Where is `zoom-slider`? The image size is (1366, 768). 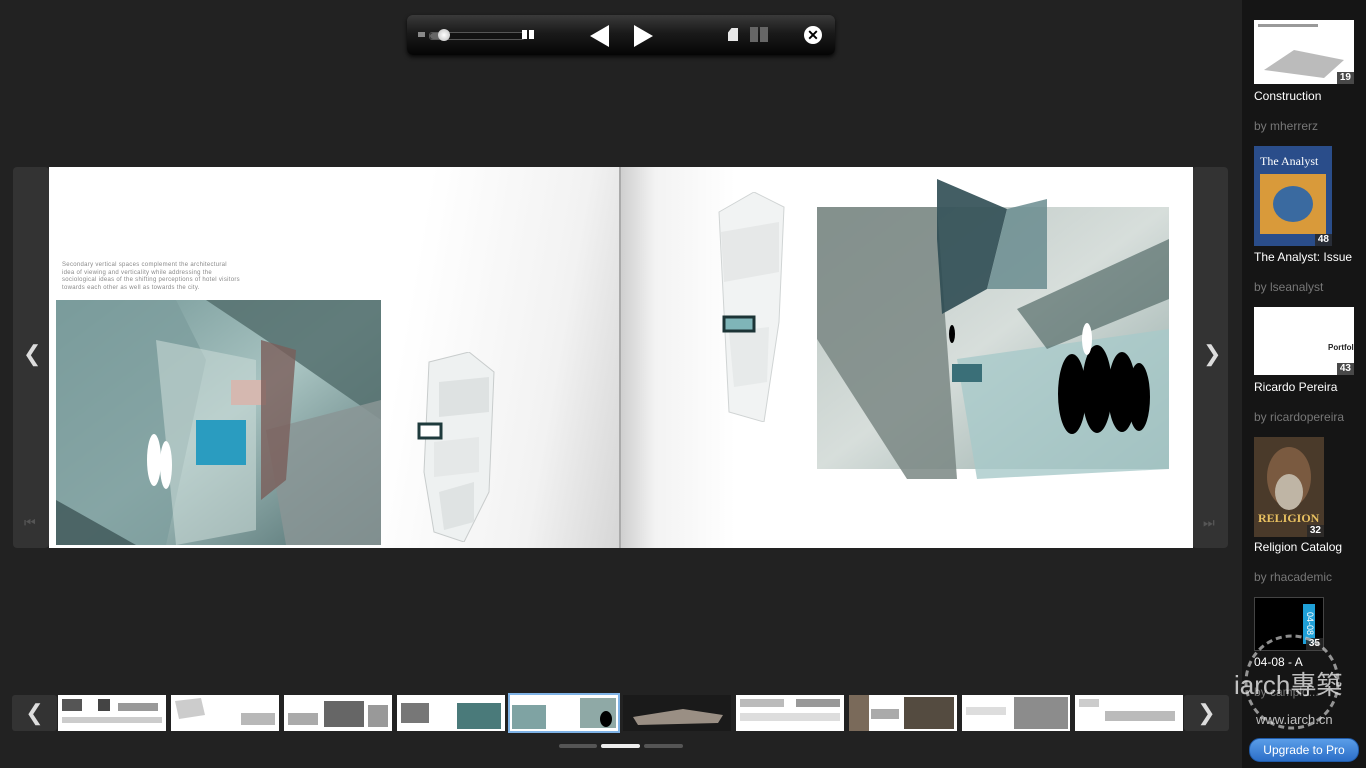 zoom-slider is located at coordinates (477, 35).